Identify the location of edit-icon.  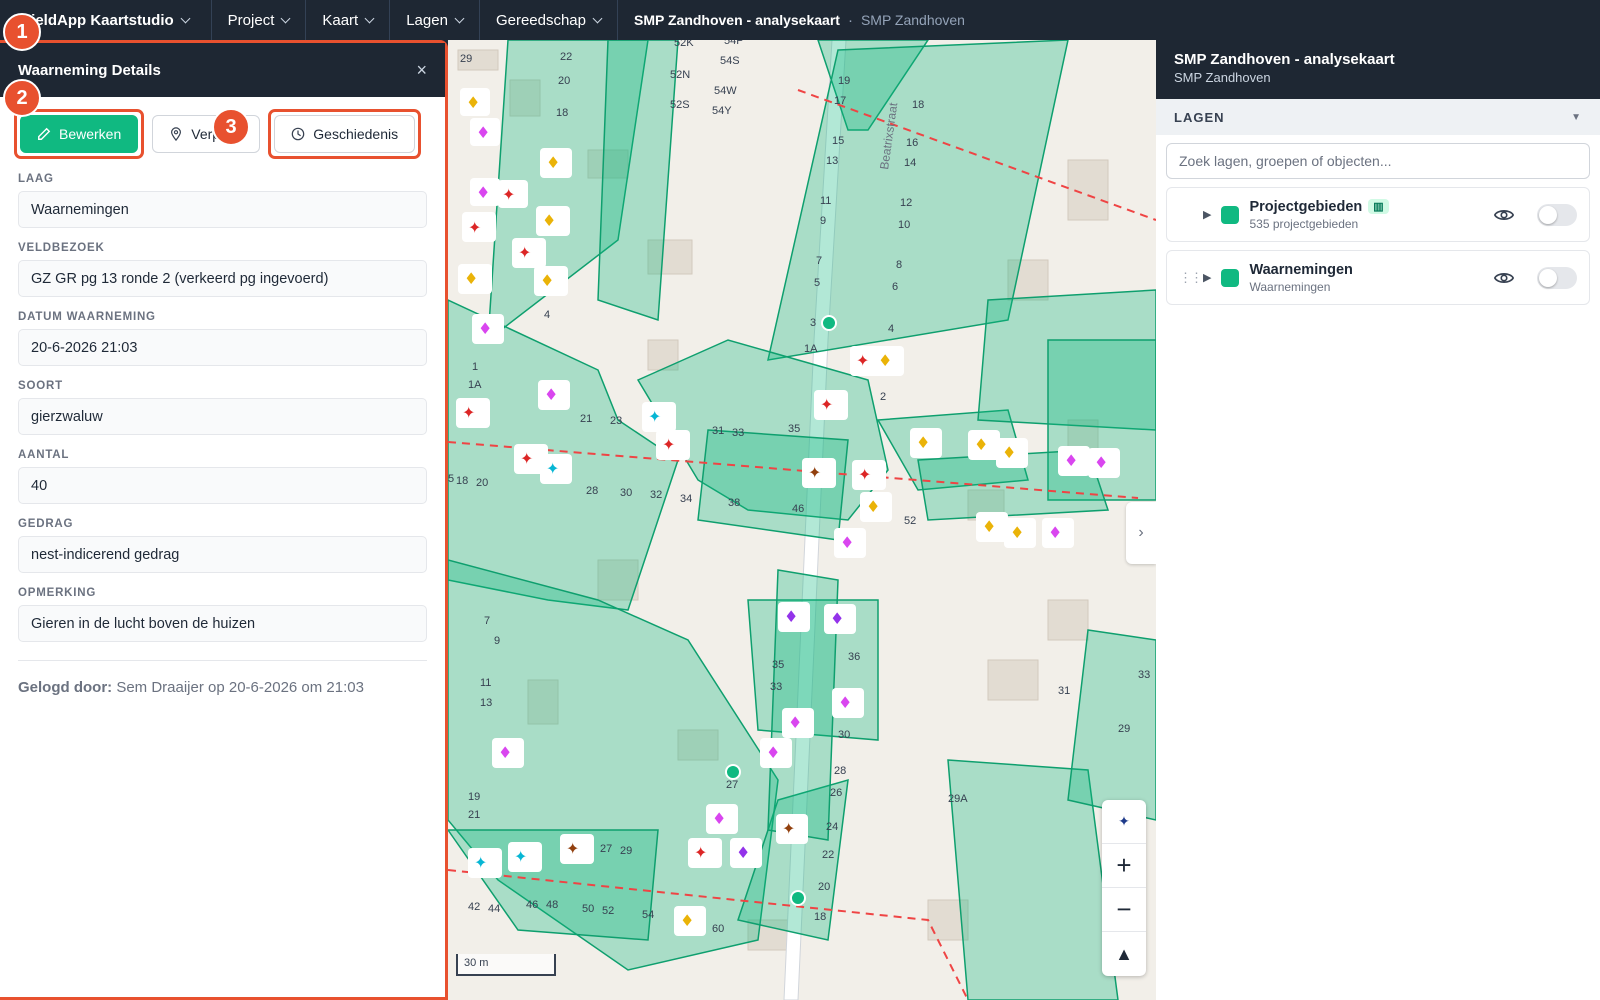
(44, 133).